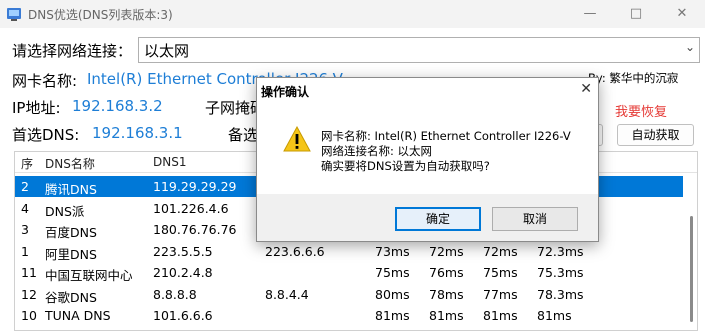 Image resolution: width=705 pixels, height=332 pixels. Describe the element at coordinates (377, 151) in the screenshot. I see `dialog-line-connection: 网络连接名称: 以太网` at that location.